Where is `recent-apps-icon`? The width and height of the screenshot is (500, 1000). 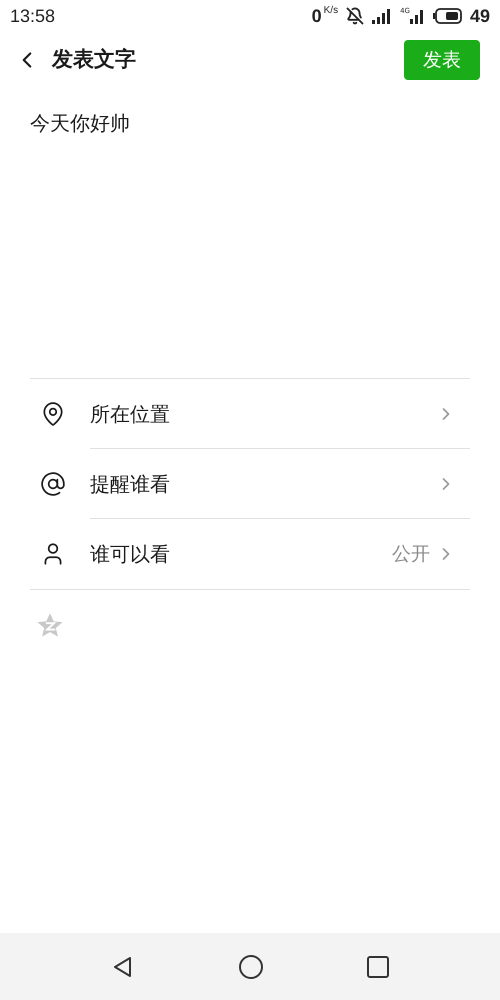 recent-apps-icon is located at coordinates (377, 967).